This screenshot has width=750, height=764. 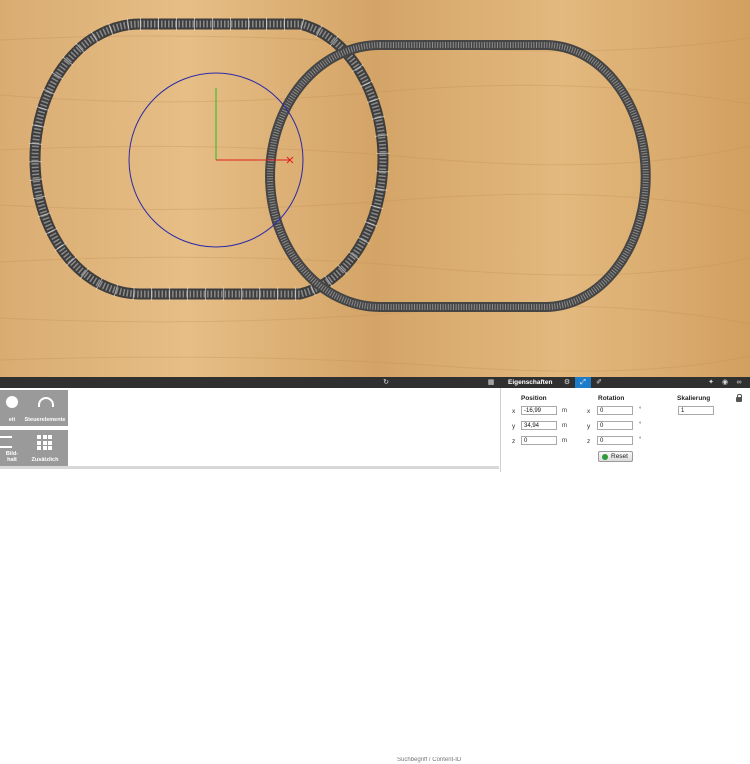 What do you see at coordinates (44, 442) in the screenshot?
I see `grid-icon` at bounding box center [44, 442].